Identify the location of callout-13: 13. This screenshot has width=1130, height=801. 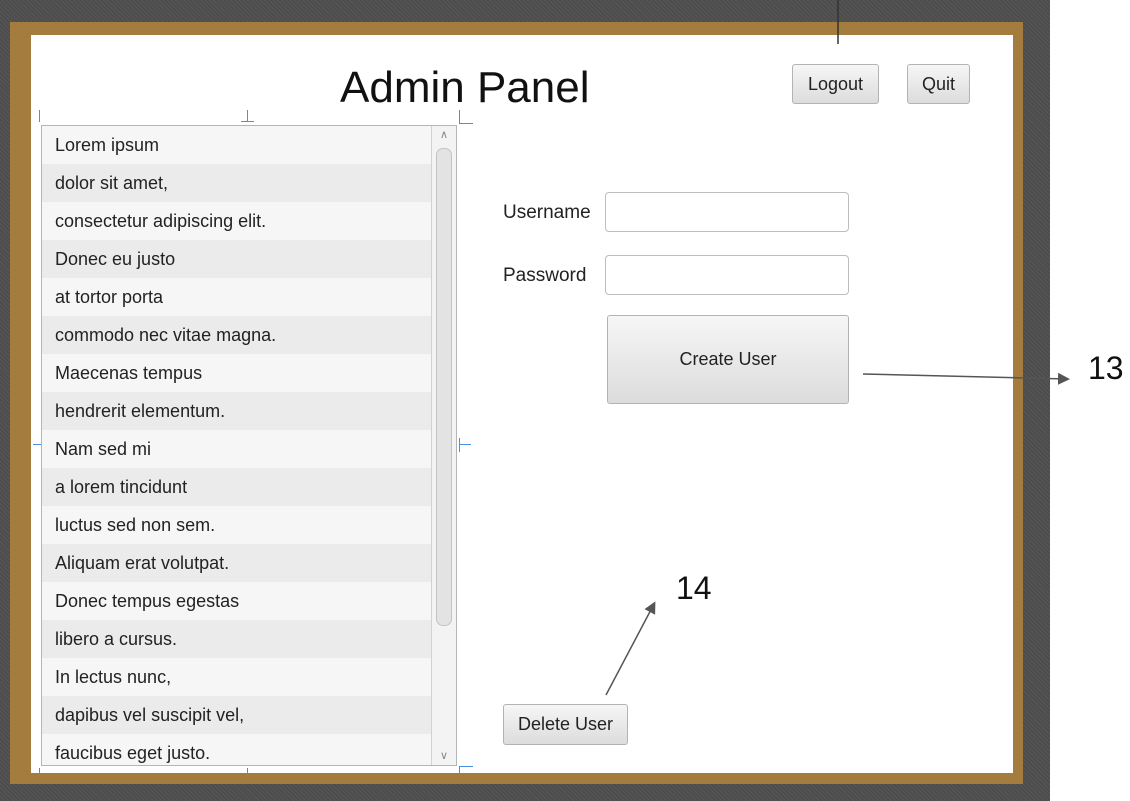
(1106, 368).